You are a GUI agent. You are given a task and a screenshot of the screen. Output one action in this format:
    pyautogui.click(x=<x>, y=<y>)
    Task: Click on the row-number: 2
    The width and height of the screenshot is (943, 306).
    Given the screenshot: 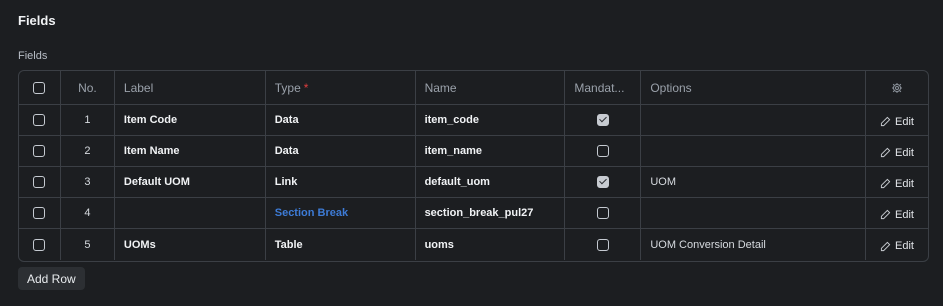 What is the action you would take?
    pyautogui.click(x=88, y=151)
    